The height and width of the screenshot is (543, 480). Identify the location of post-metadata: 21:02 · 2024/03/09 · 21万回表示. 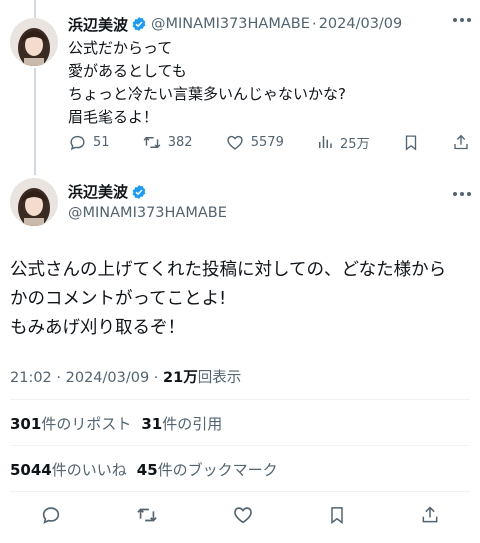
(125, 376).